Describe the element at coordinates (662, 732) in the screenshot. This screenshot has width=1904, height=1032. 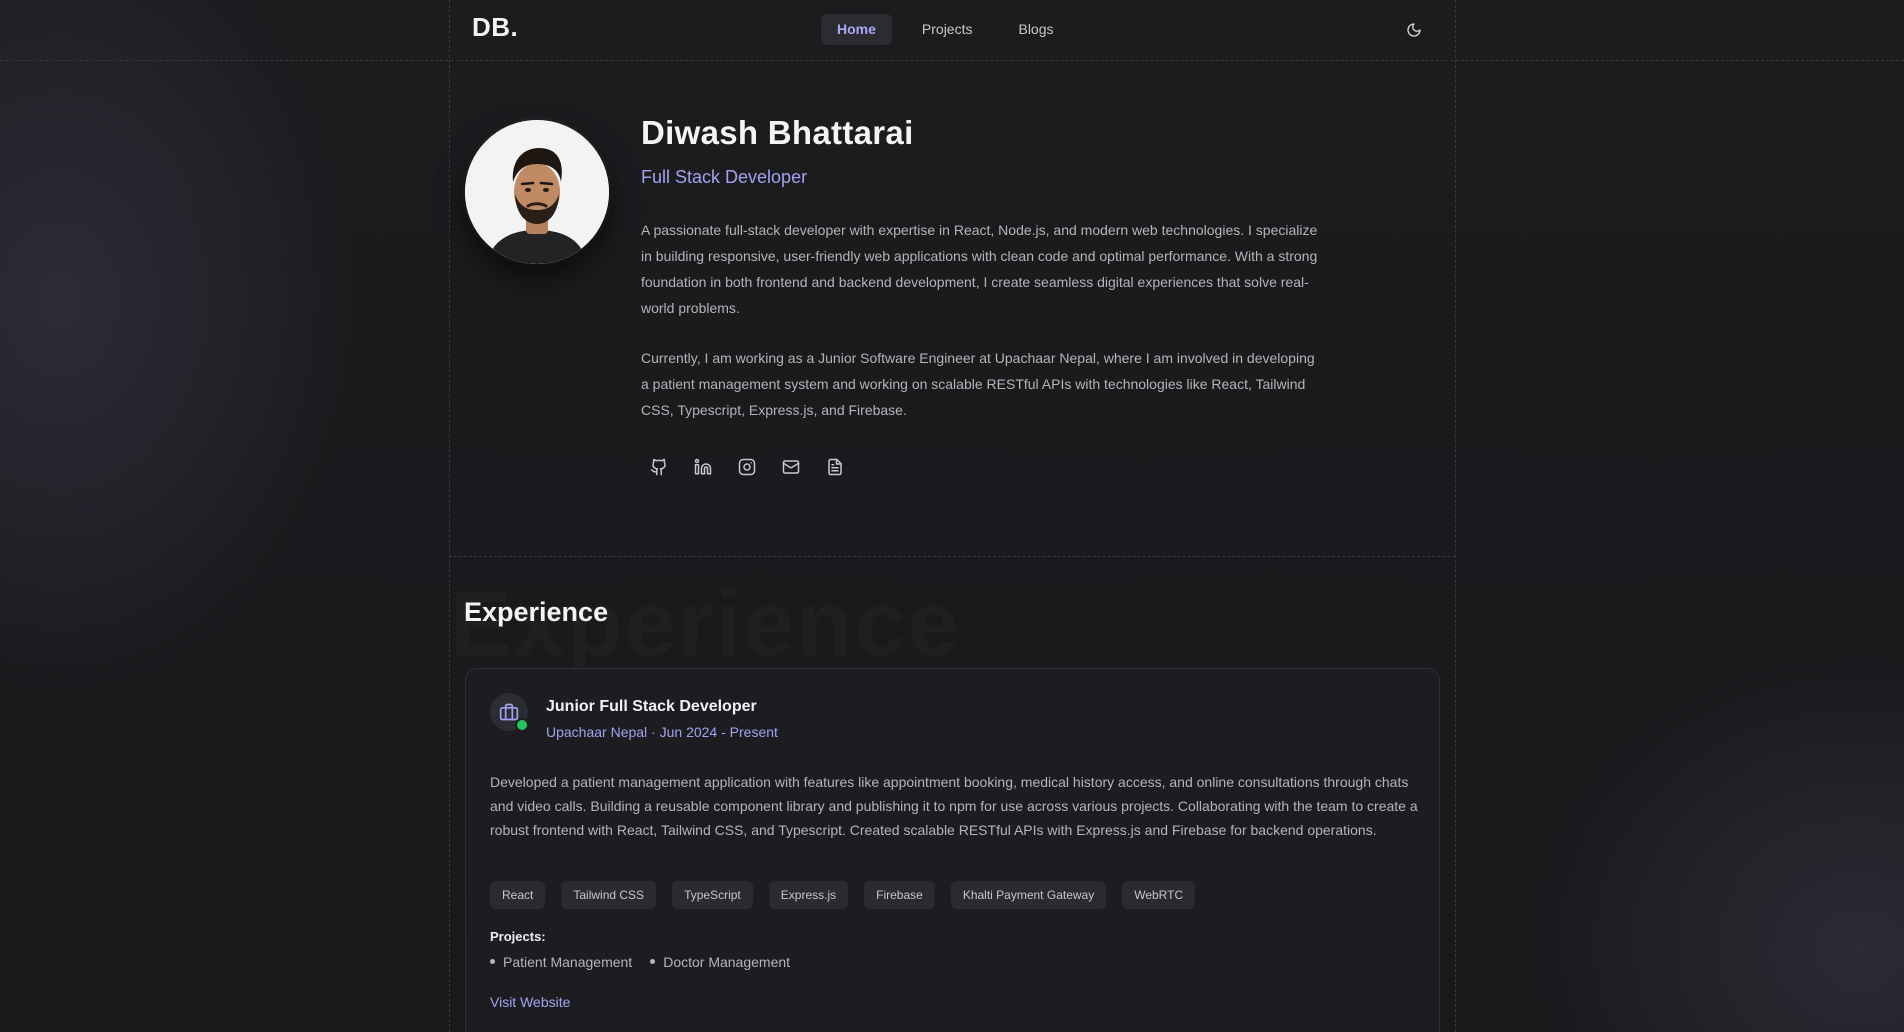
I see `job-company-dates: Upachaar Nepal · Jun 2024 - Present` at that location.